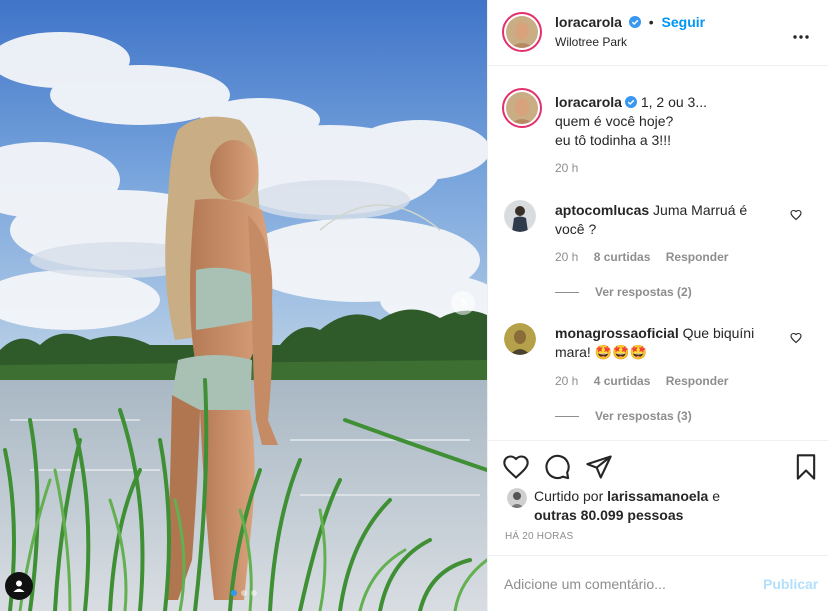 This screenshot has width=828, height=611. What do you see at coordinates (614, 121) in the screenshot?
I see `caption-line: quem é você hoje?` at bounding box center [614, 121].